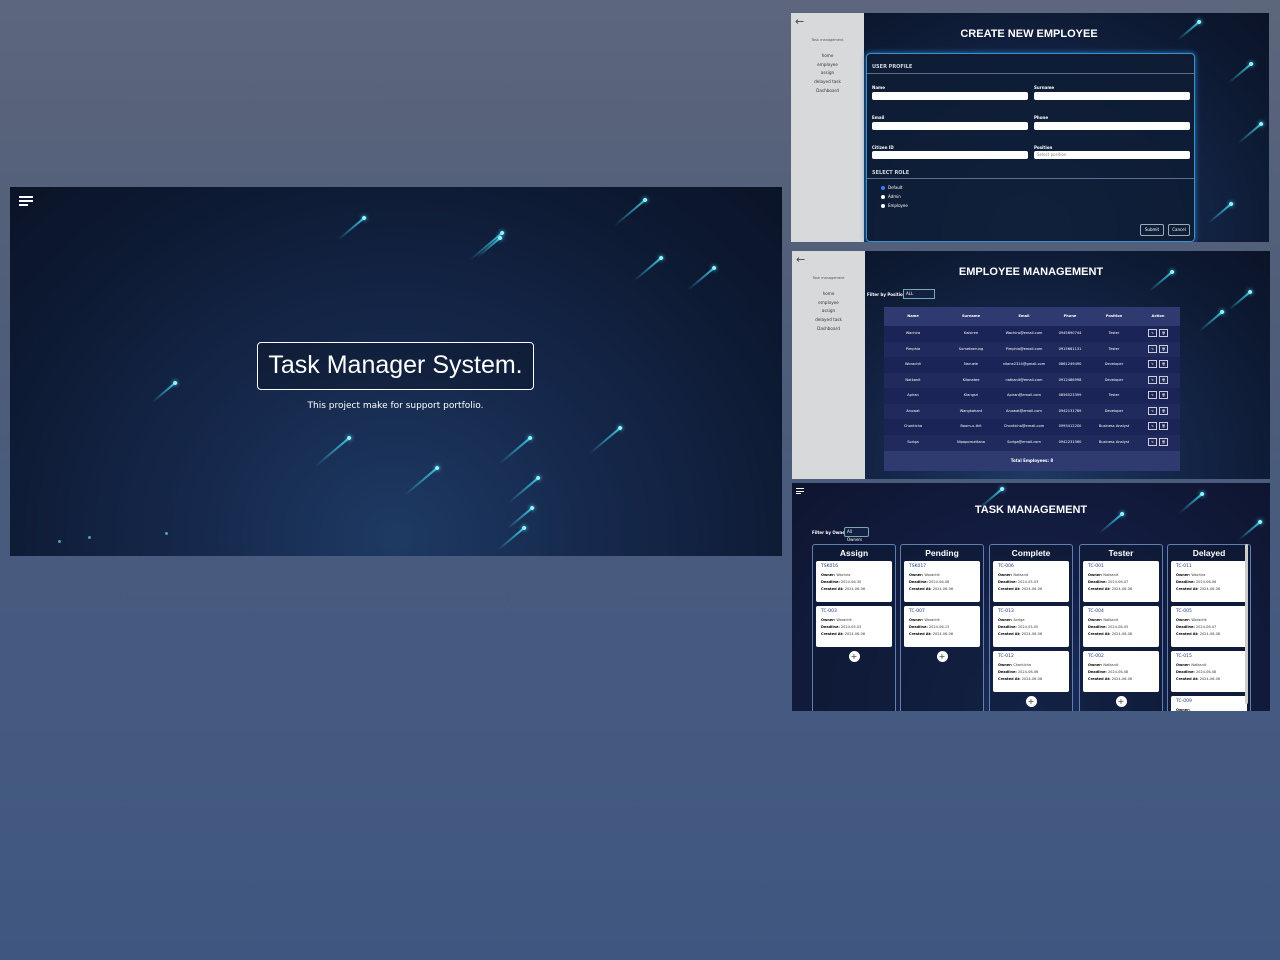  Describe the element at coordinates (1024, 410) in the screenshot. I see `table-cell: Anuwat@email.com` at that location.